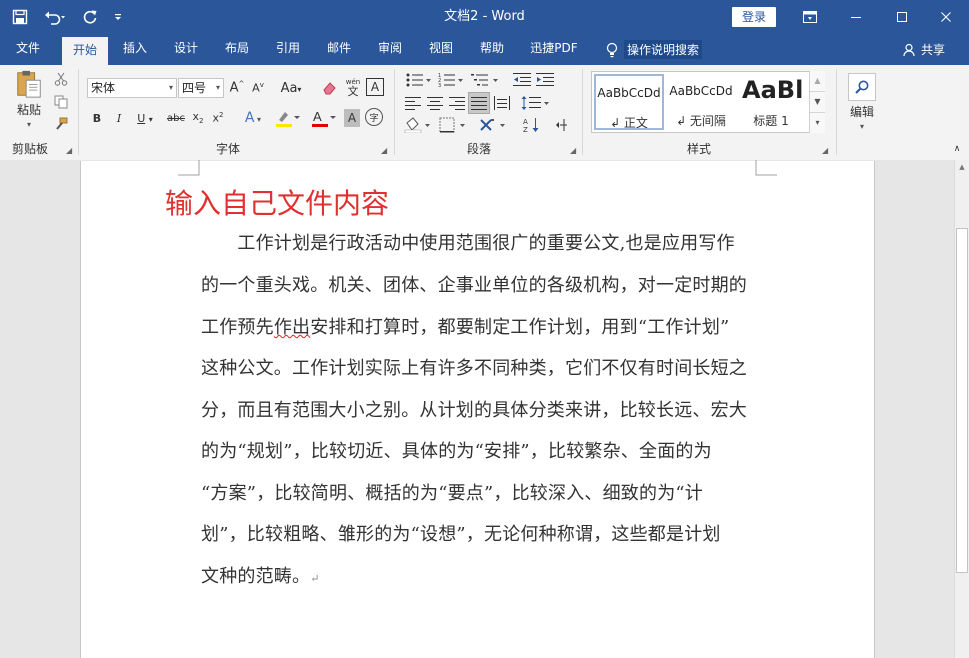  What do you see at coordinates (494, 125) in the screenshot?
I see `chinese-layout-button` at bounding box center [494, 125].